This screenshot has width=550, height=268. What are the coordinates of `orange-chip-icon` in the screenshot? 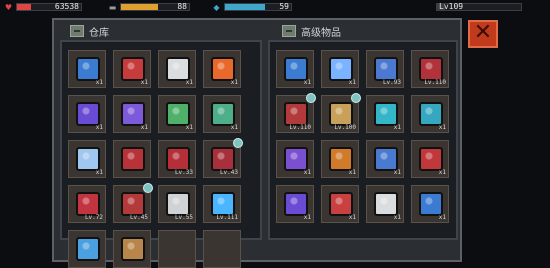 It's located at (341, 159).